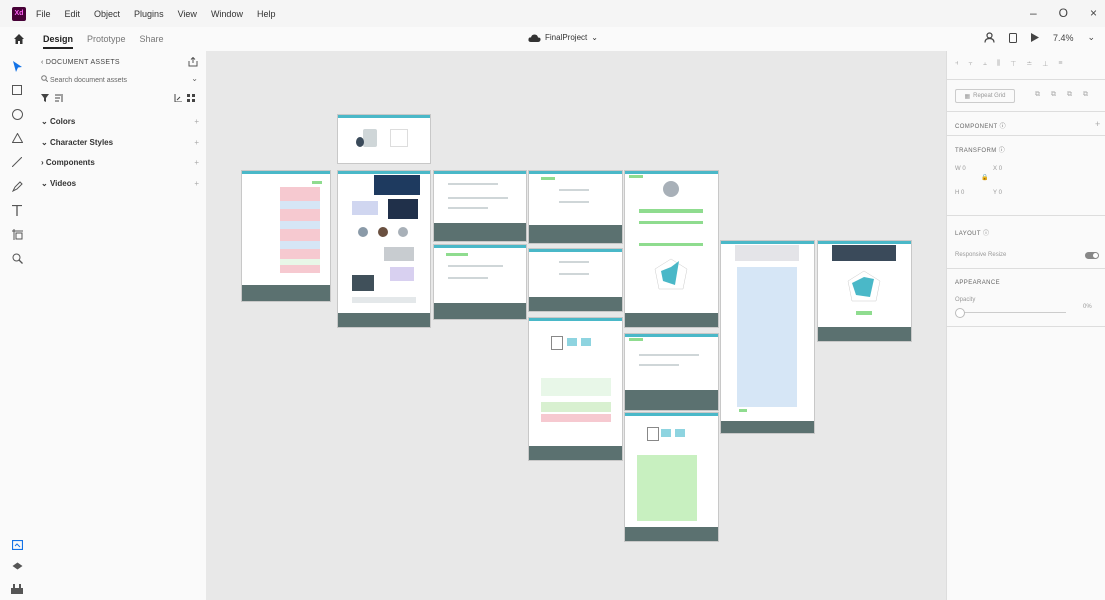 The height and width of the screenshot is (600, 1105). What do you see at coordinates (43, 14) in the screenshot?
I see `menu-file: File` at bounding box center [43, 14].